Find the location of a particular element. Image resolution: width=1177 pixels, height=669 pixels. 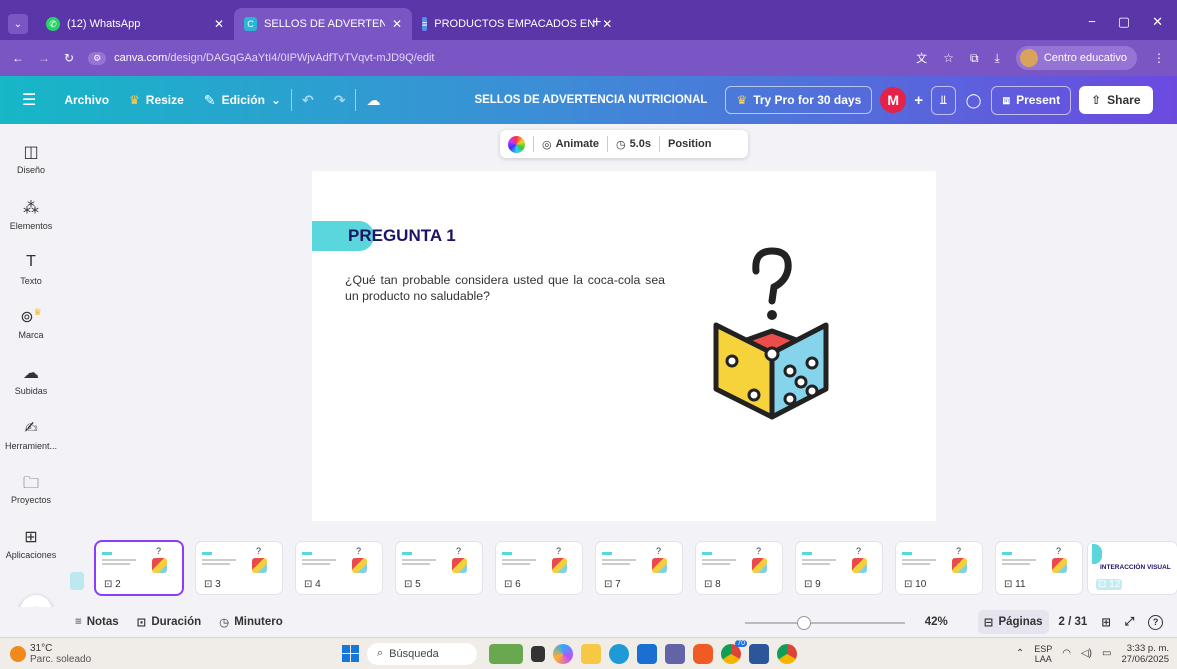

page-thumbnail: ? ⊡ 11 is located at coordinates (1039, 568).